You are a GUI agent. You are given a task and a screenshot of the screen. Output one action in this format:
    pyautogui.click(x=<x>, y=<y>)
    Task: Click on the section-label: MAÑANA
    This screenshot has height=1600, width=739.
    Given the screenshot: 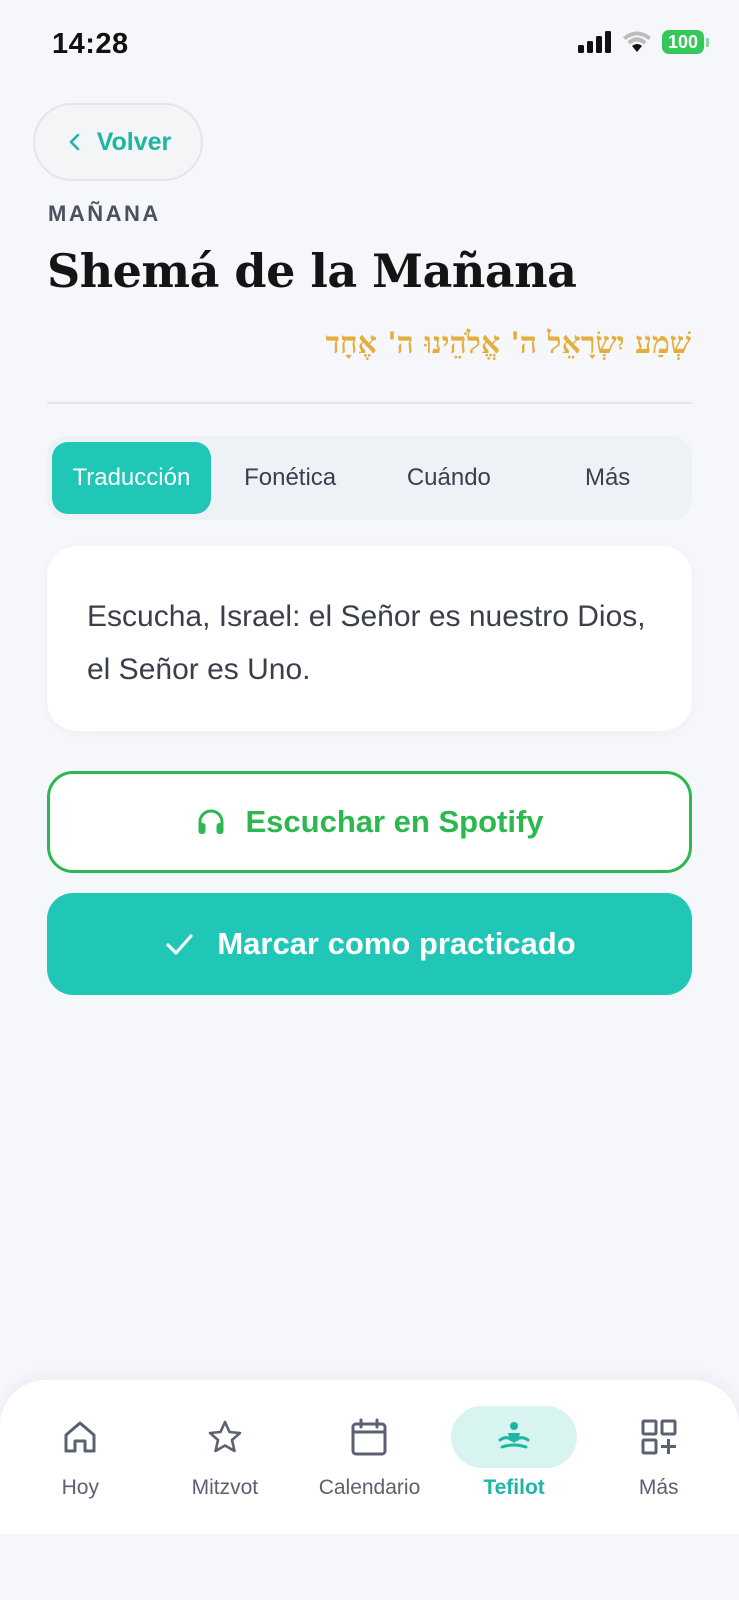 What is the action you would take?
    pyautogui.click(x=104, y=213)
    